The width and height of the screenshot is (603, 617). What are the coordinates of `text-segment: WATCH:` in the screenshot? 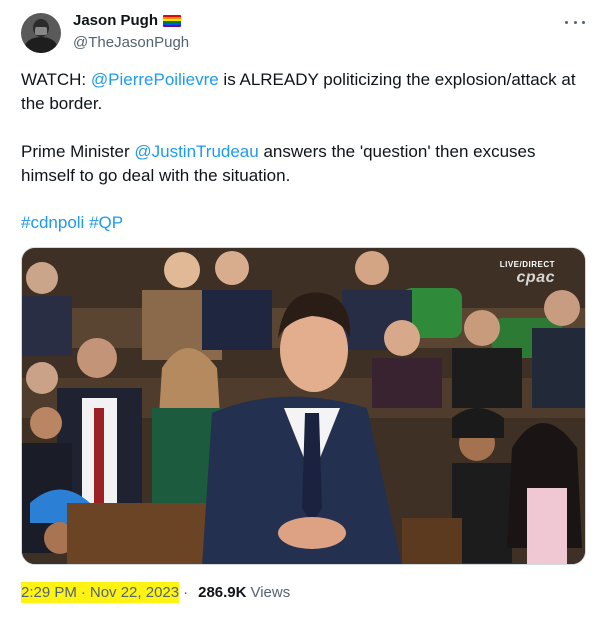 It's located at (56, 79).